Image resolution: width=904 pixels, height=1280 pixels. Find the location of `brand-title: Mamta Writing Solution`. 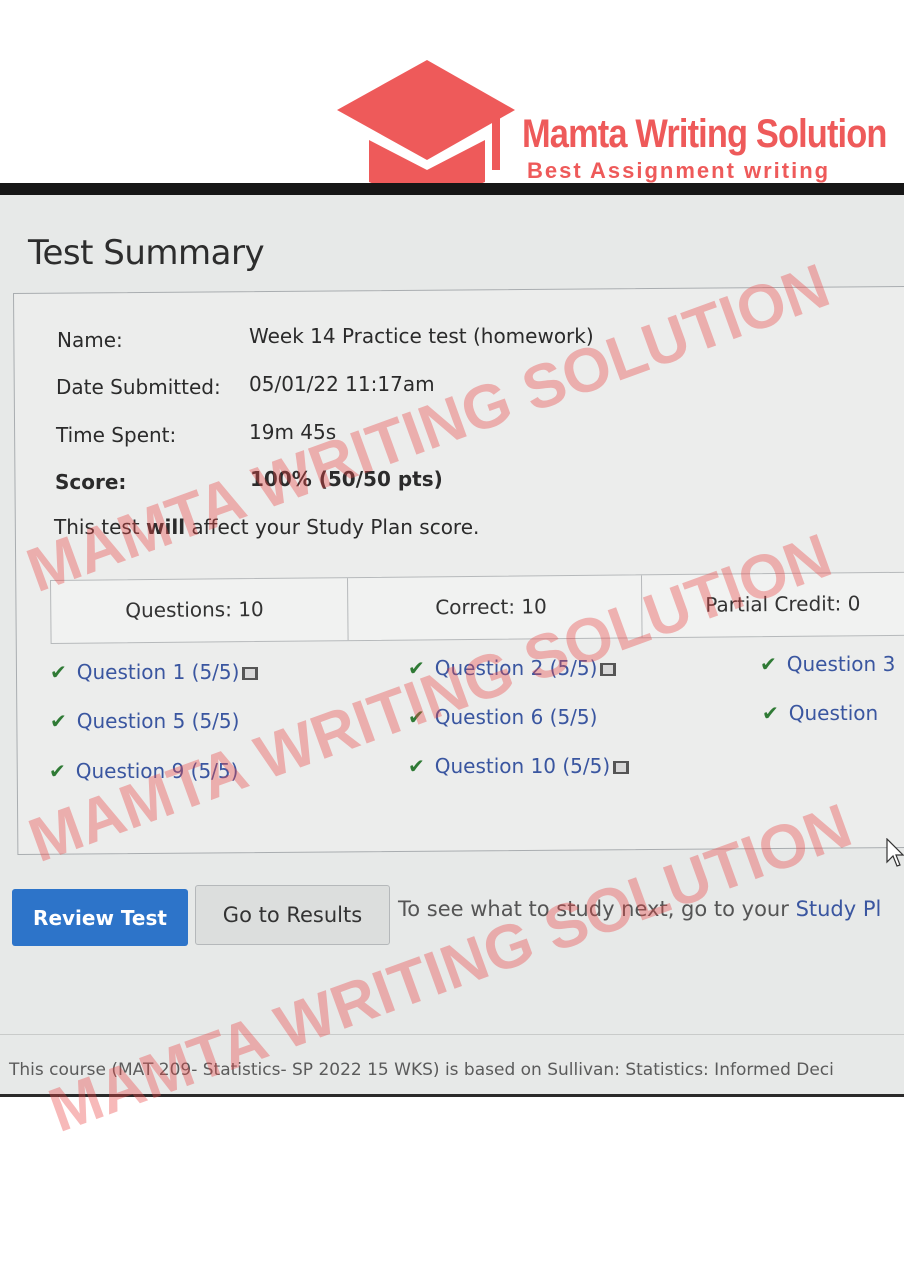

brand-title: Mamta Writing Solution is located at coordinates (704, 134).